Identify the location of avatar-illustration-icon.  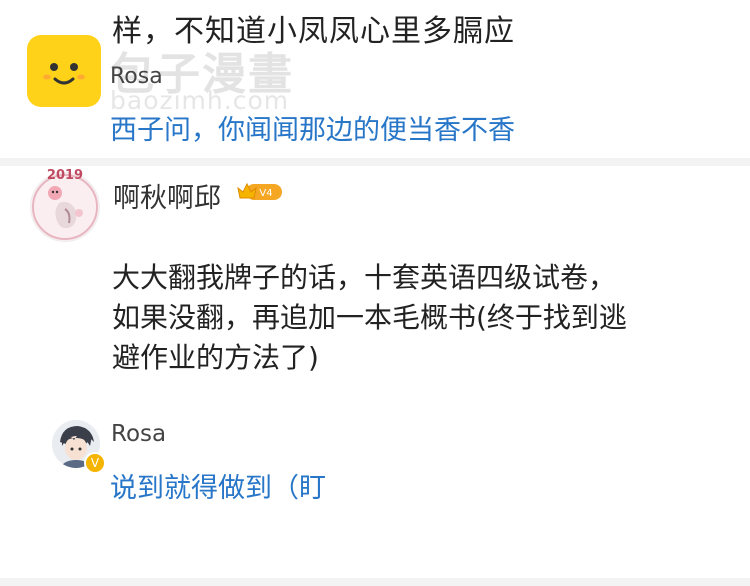
(65, 207).